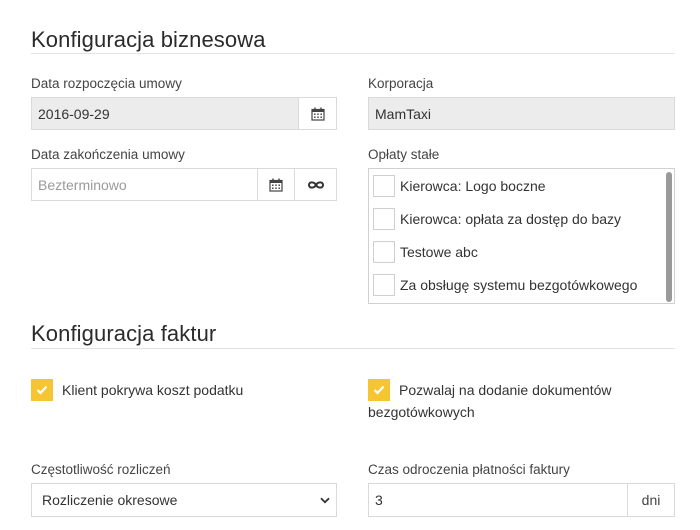 The height and width of the screenshot is (530, 700). Describe the element at coordinates (325, 500) in the screenshot. I see `chevron-down-icon` at that location.